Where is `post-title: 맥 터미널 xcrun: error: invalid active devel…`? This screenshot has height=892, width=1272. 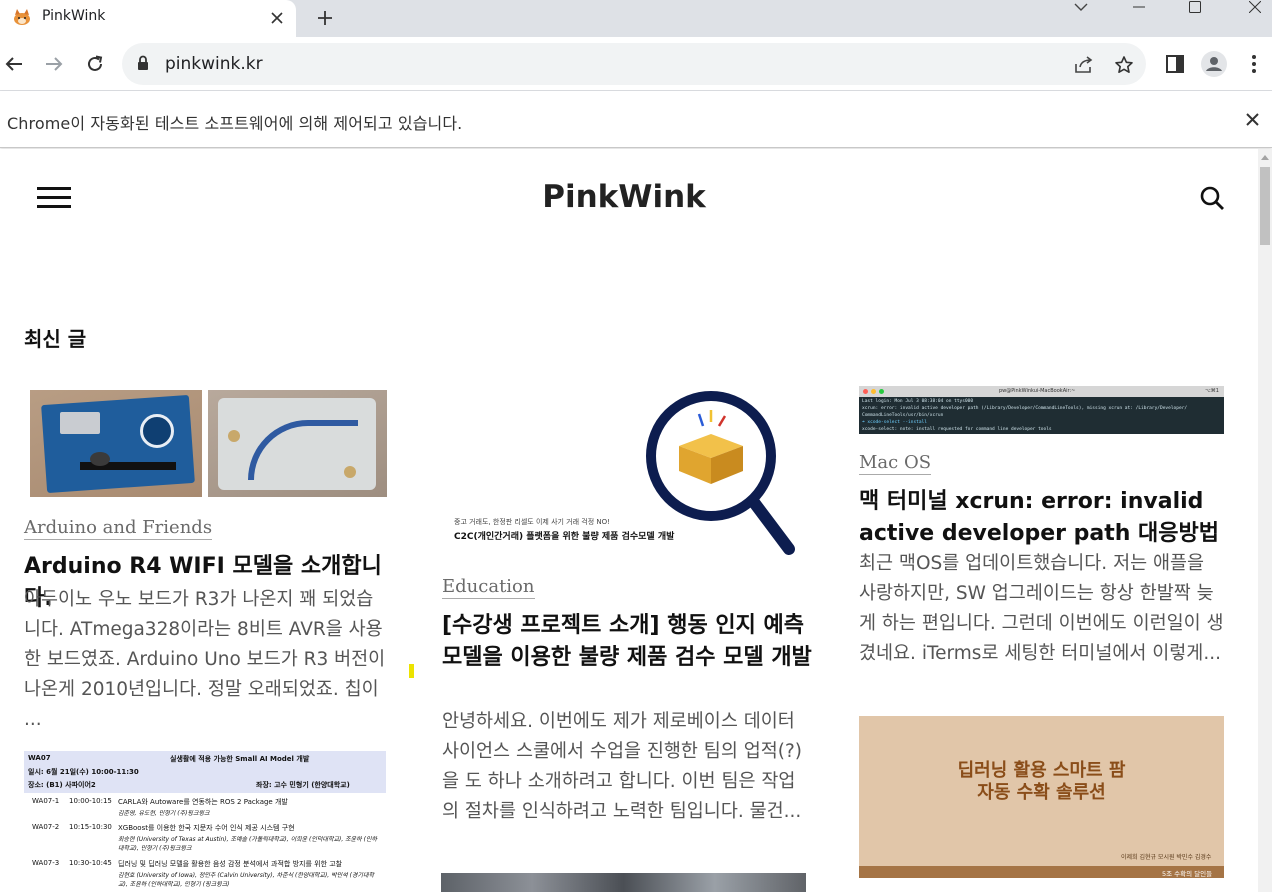 post-title: 맥 터미널 xcrun: error: invalid active devel… is located at coordinates (1042, 518).